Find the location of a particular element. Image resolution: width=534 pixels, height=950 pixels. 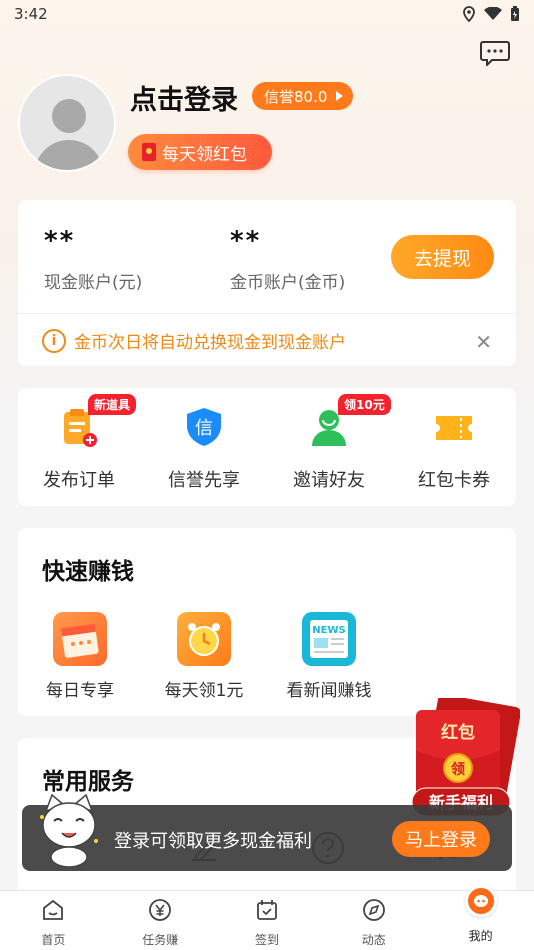

coupon-icon is located at coordinates (454, 427).